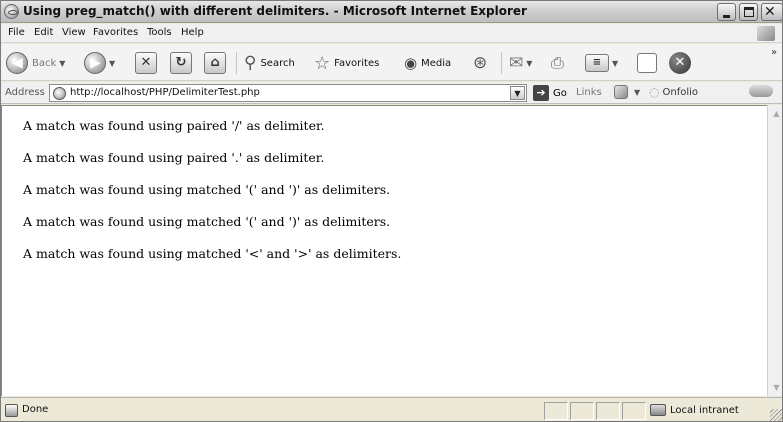 This screenshot has width=783, height=422. I want to click on edit-dropdown-icon: ▼, so click(615, 63).